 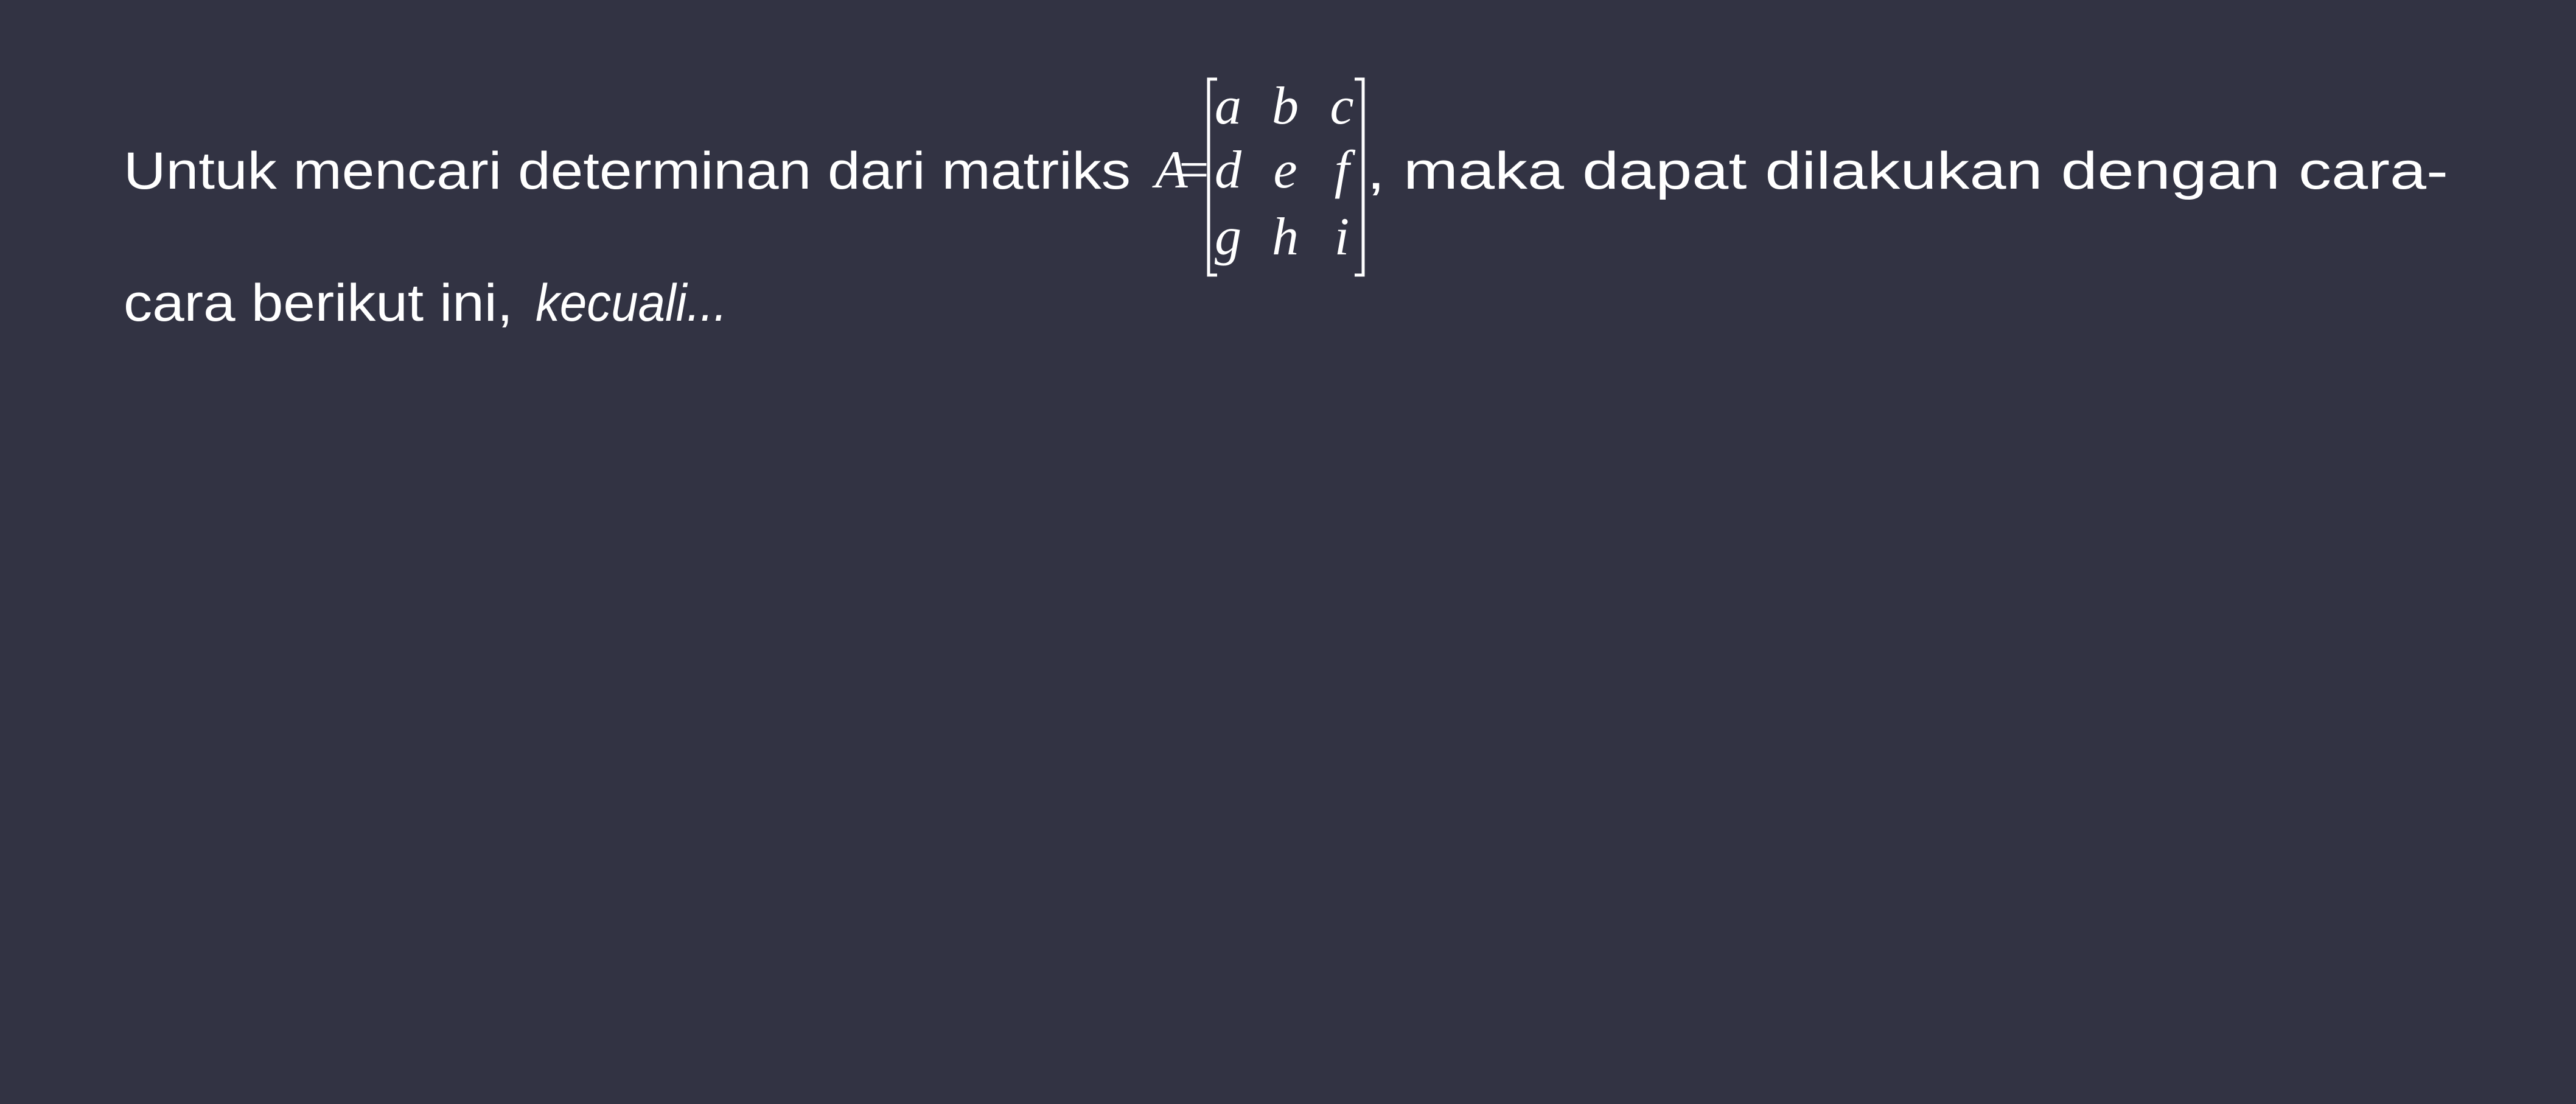 I want to click on question-text-line2: cara berikut ini,, so click(x=318, y=303).